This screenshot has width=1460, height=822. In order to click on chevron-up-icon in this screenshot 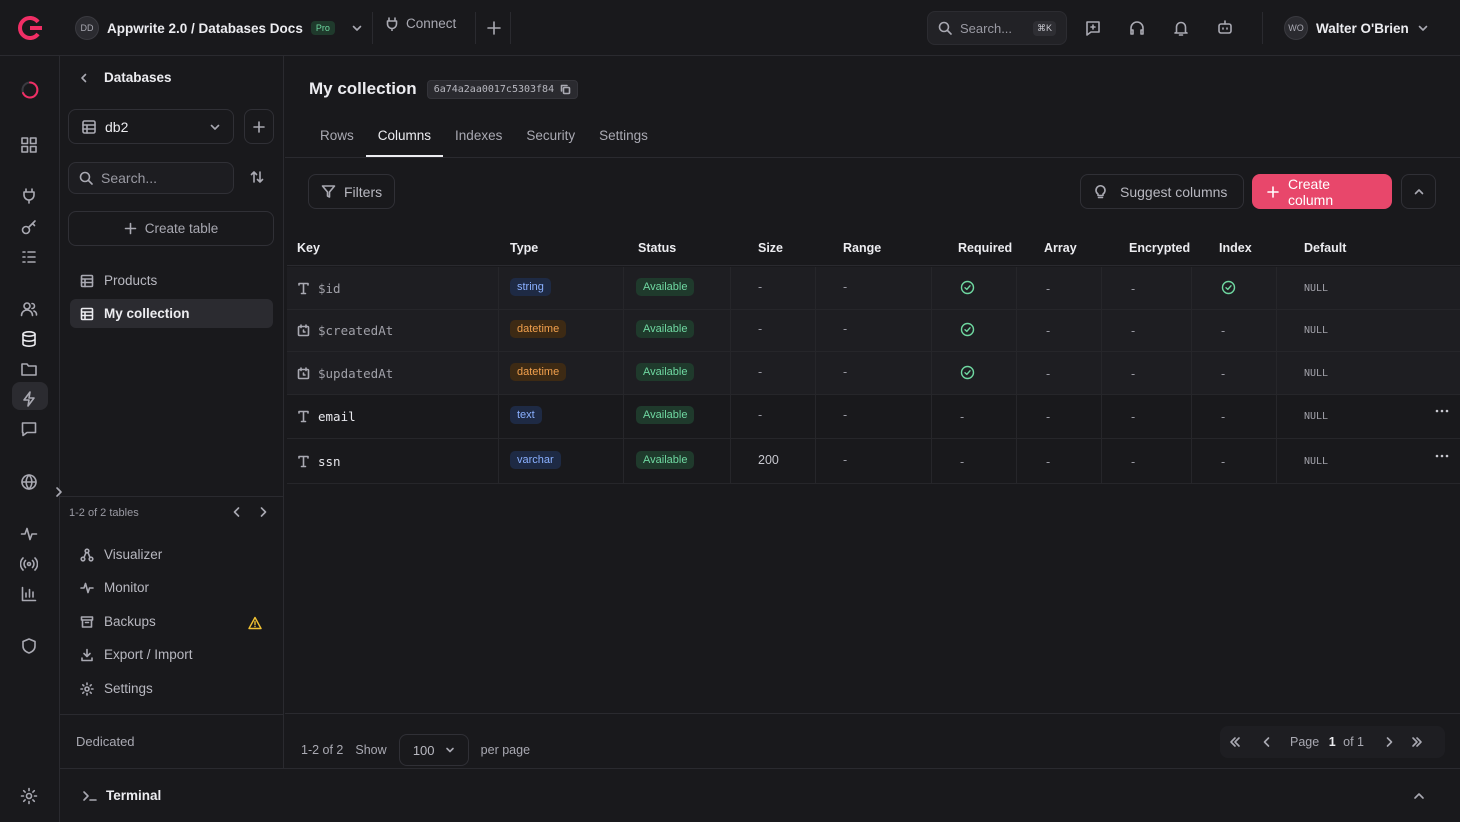, I will do `click(1419, 796)`.